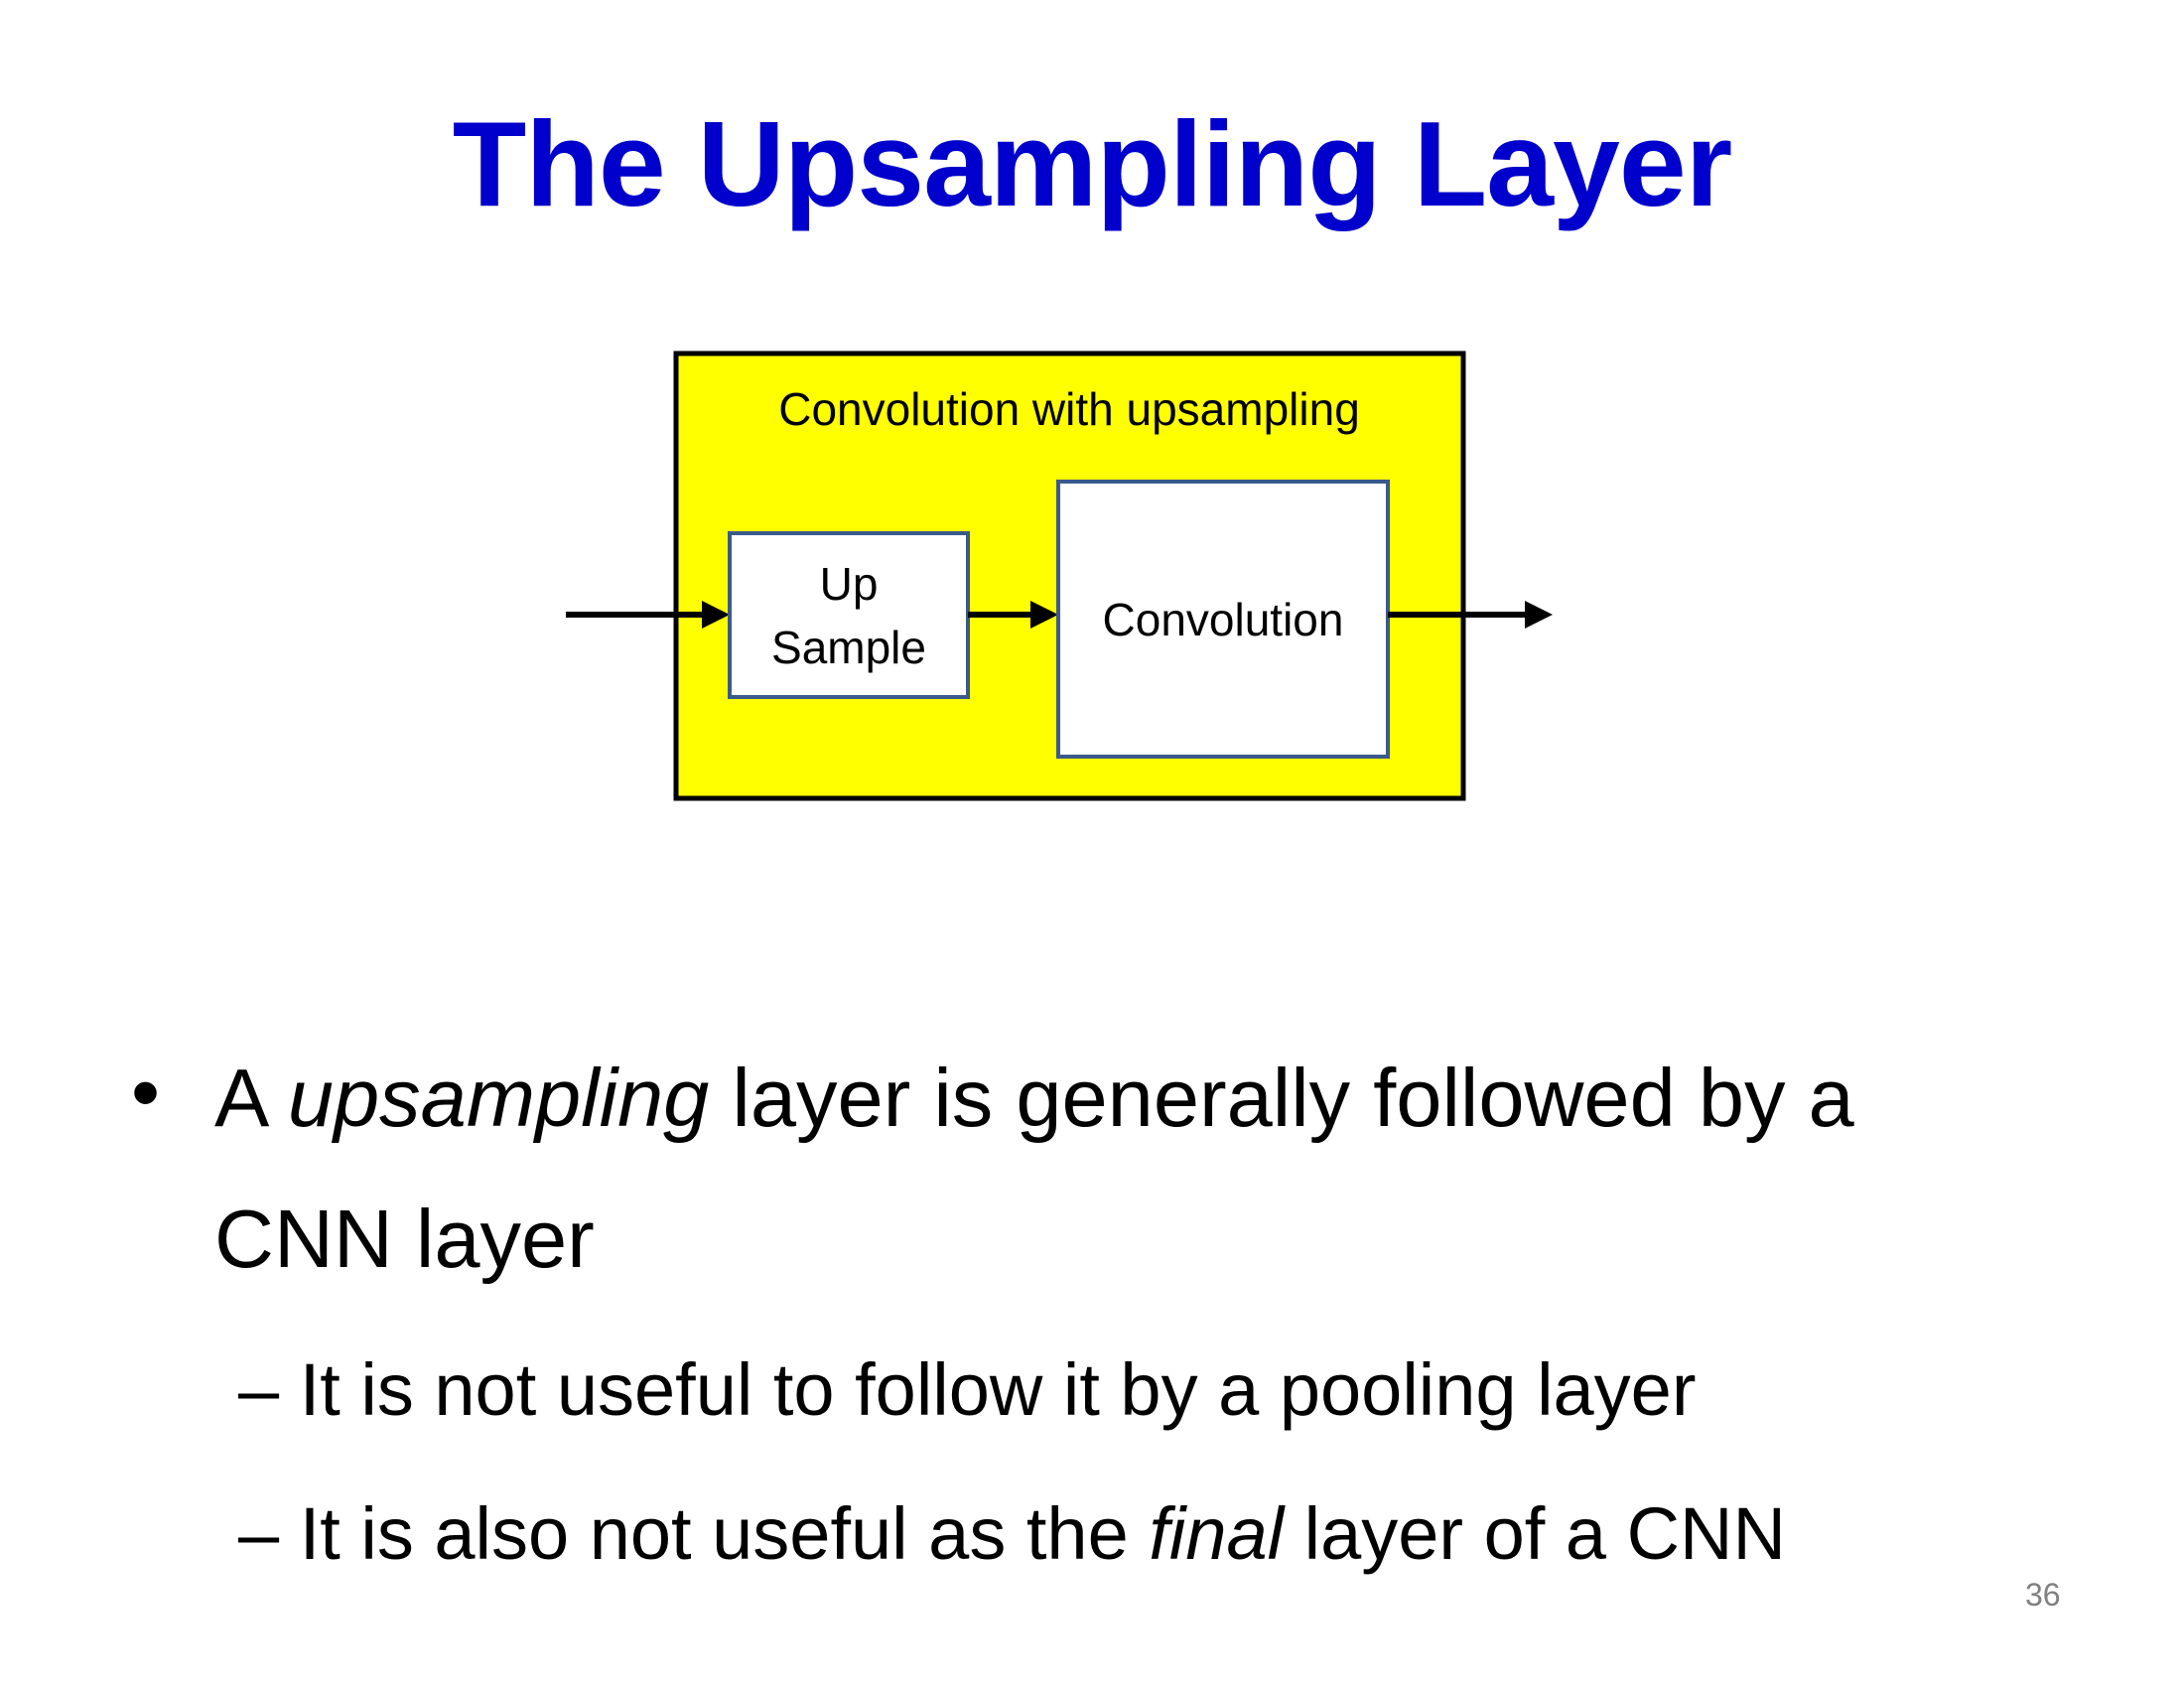  I want to click on bullet-main-text-post: layer is generally followed by a, so click(1281, 1098).